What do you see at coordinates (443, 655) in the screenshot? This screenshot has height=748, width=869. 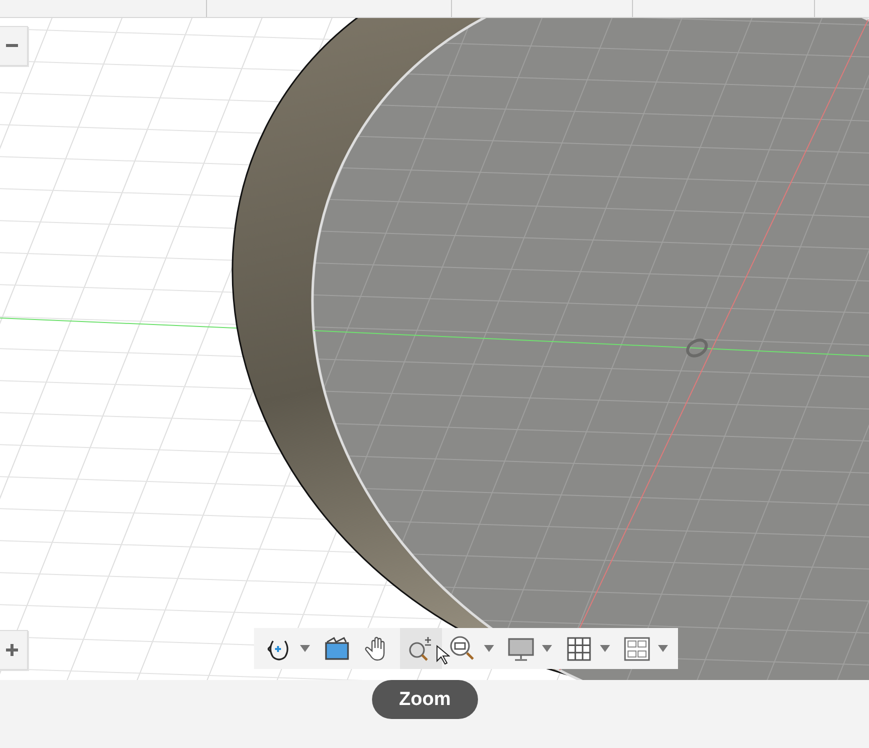 I see `cursor-icon` at bounding box center [443, 655].